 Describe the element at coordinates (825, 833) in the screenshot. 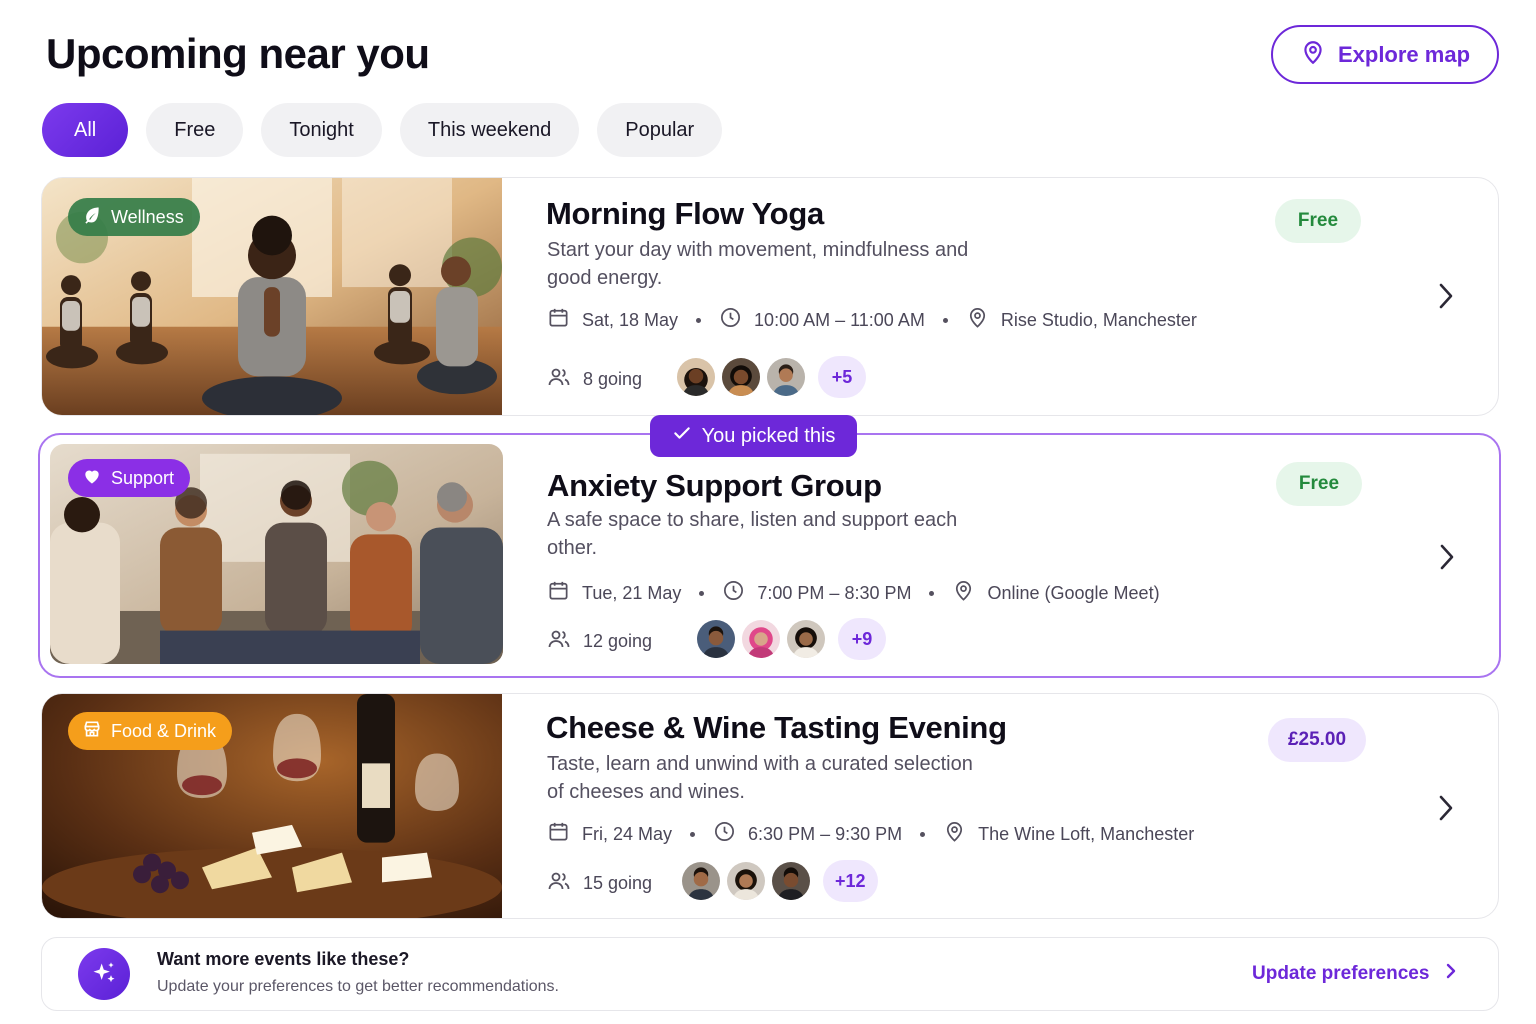

I see `event-time: 6:30 PM – 9:30 PM` at that location.